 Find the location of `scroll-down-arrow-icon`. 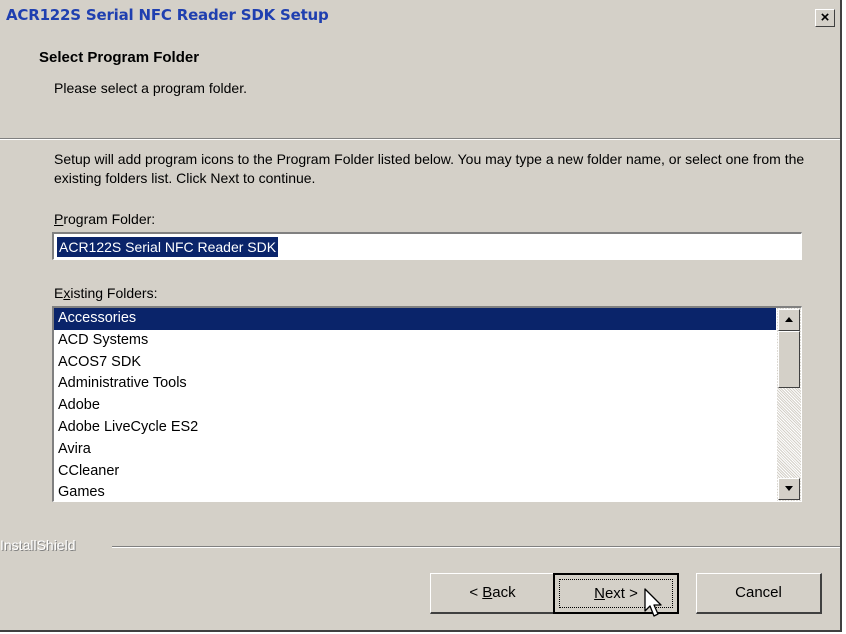

scroll-down-arrow-icon is located at coordinates (789, 488).